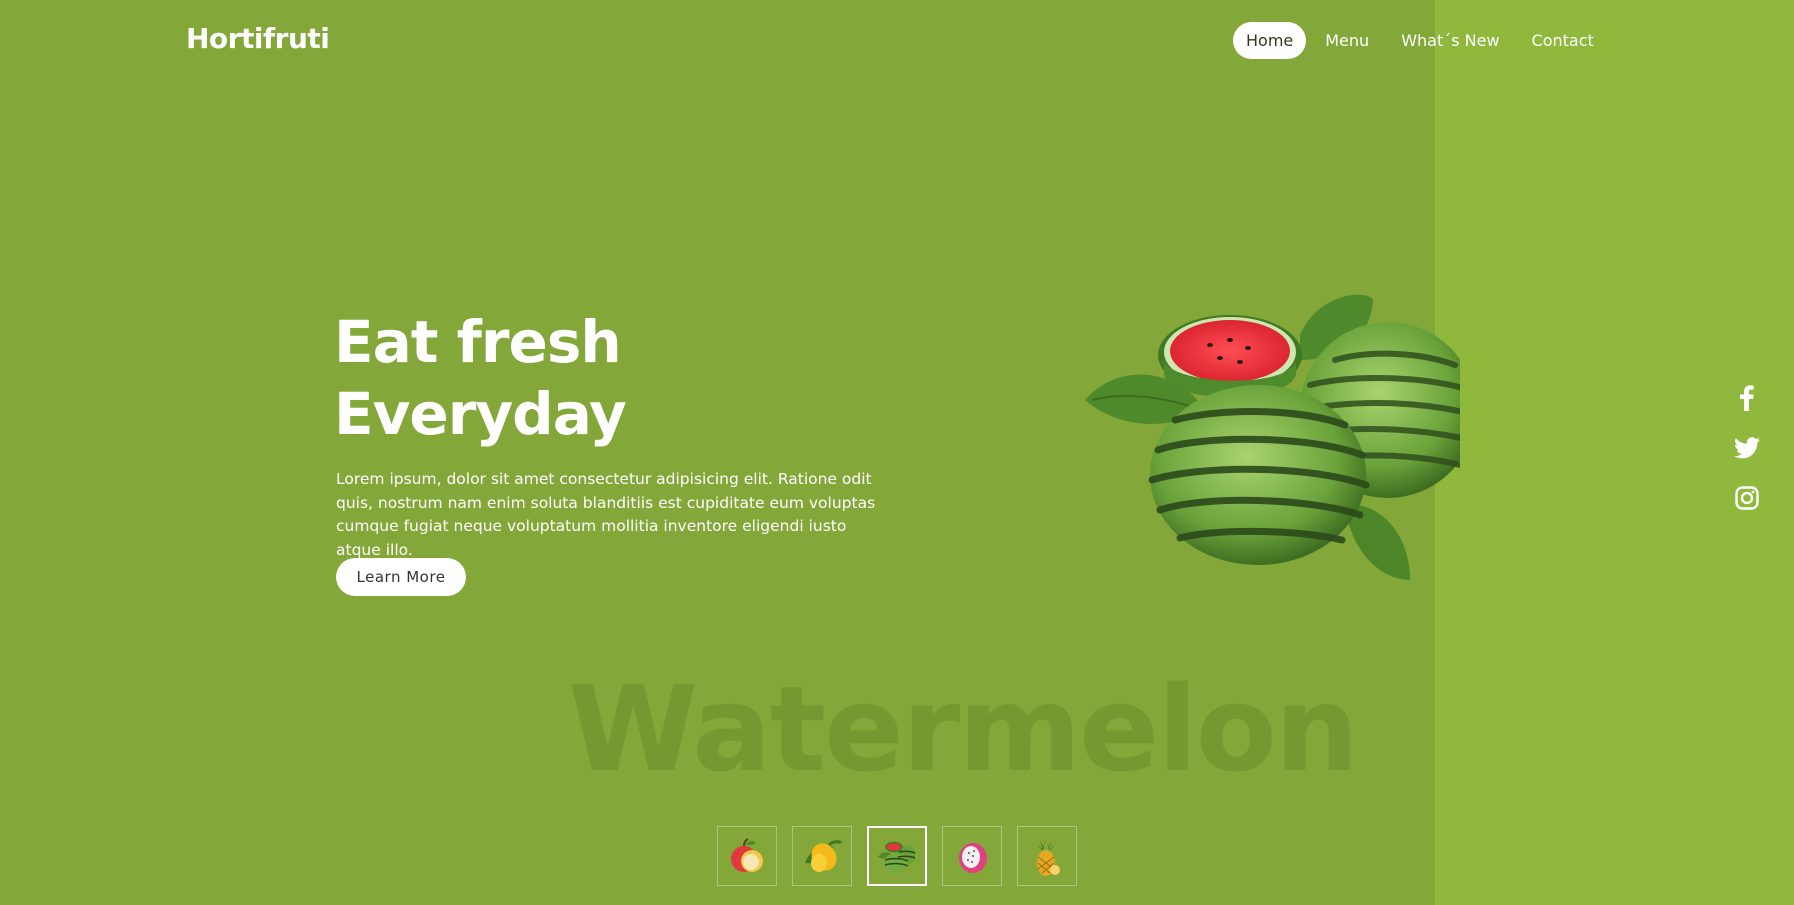  Describe the element at coordinates (1747, 398) in the screenshot. I see `facebook-icon` at that location.